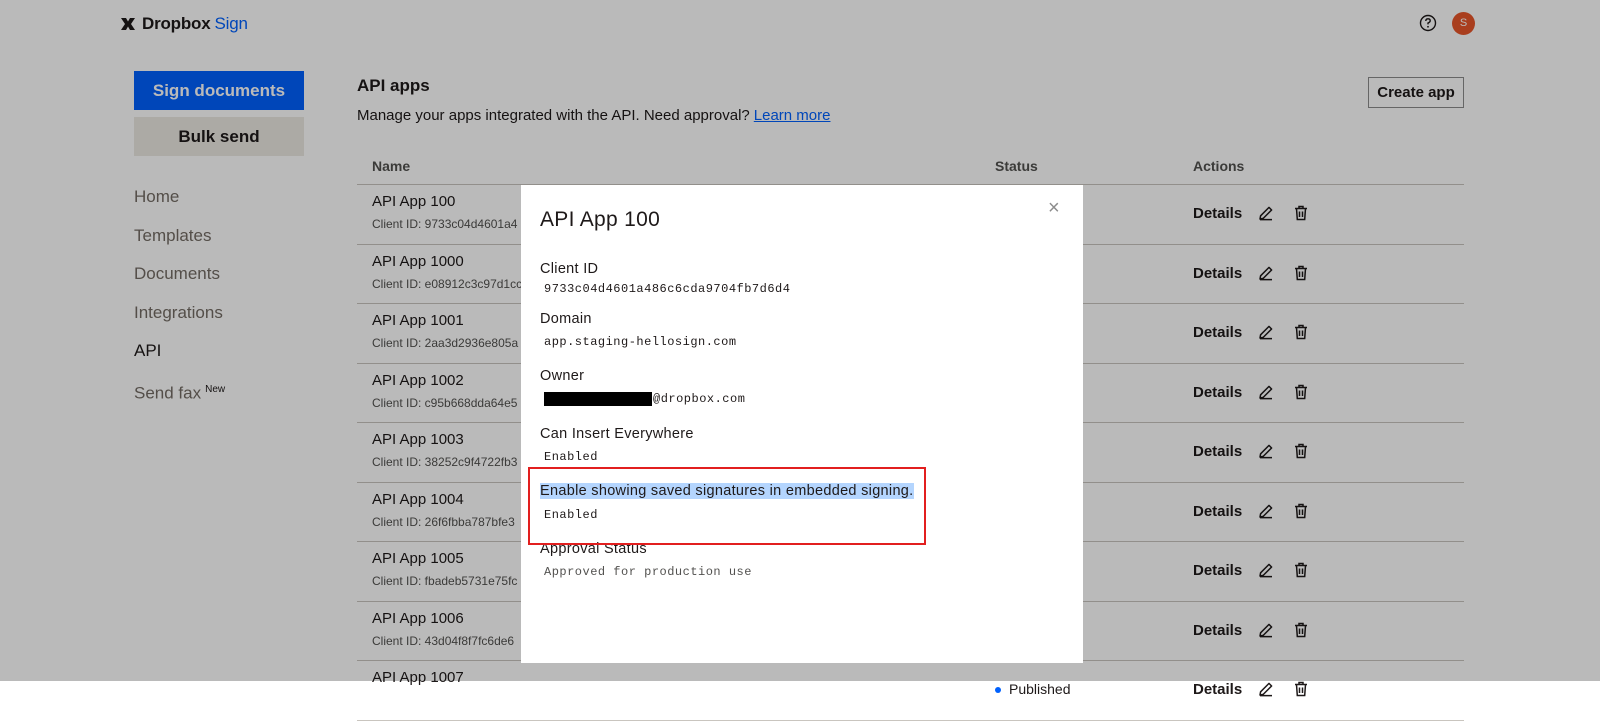  What do you see at coordinates (569, 269) in the screenshot?
I see `client-id-label: Client ID` at bounding box center [569, 269].